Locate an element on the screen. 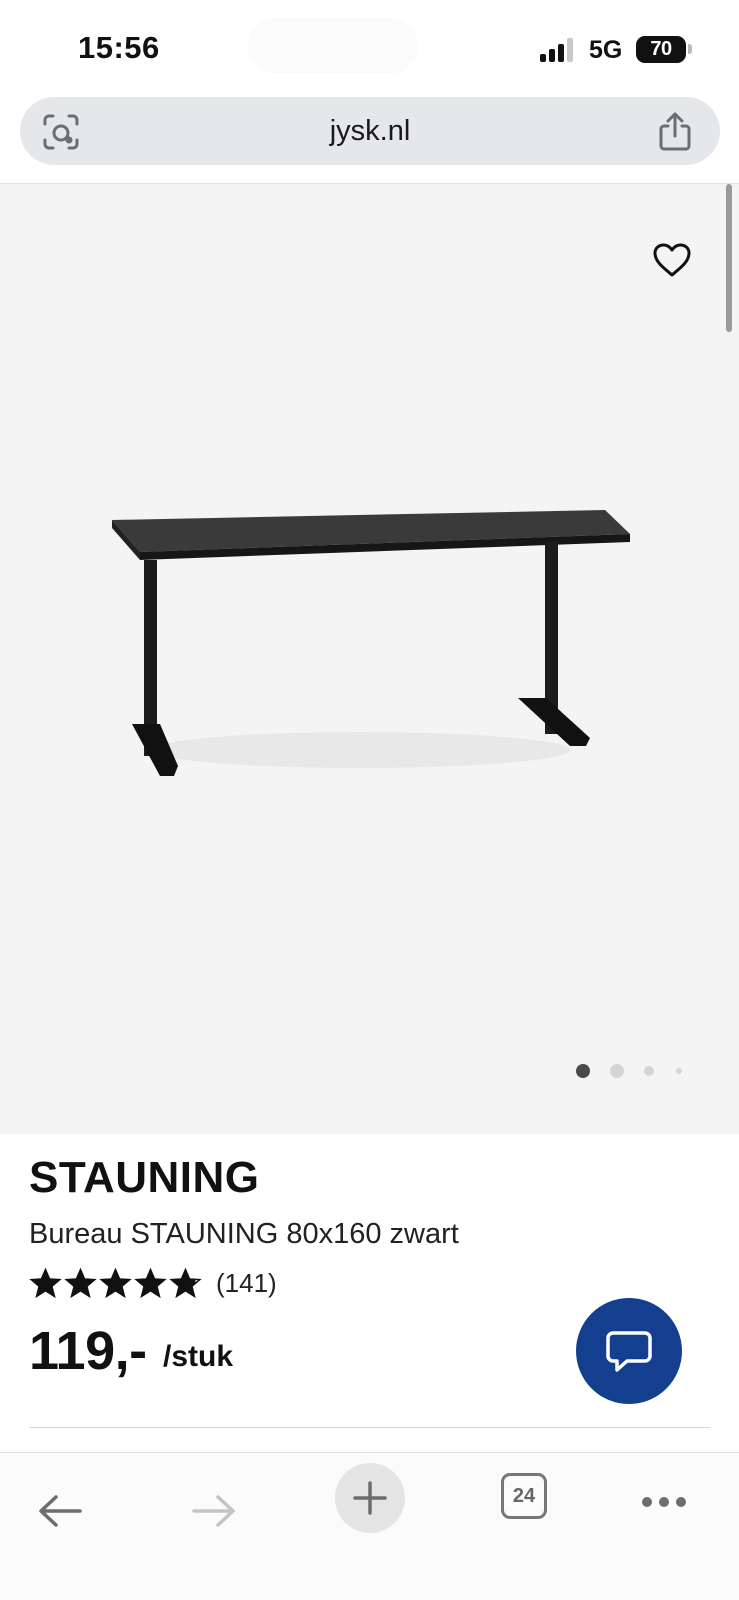 The width and height of the screenshot is (739, 1600). tab-switcher-button: 24 is located at coordinates (524, 1496).